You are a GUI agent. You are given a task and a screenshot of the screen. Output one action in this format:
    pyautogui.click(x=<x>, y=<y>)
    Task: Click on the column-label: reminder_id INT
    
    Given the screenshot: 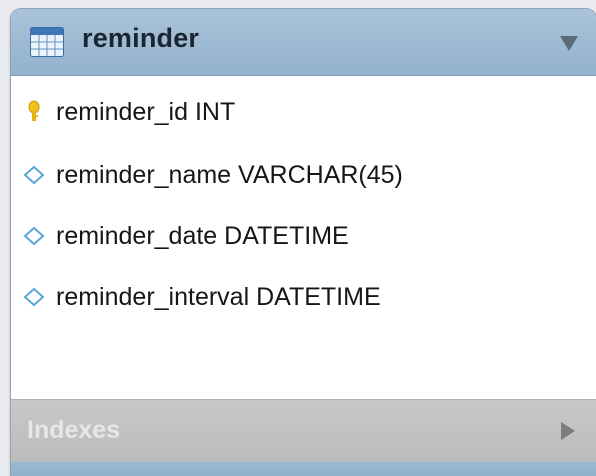 What is the action you would take?
    pyautogui.click(x=146, y=111)
    